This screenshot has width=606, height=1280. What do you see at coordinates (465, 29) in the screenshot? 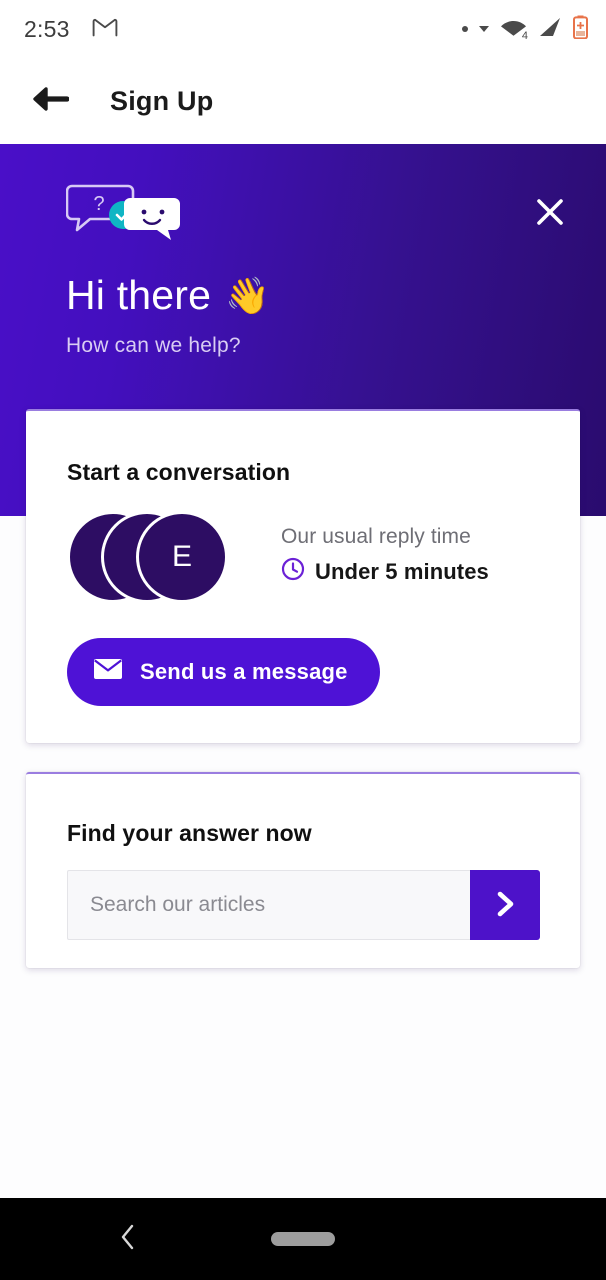
I see `dot-indicator-icon` at bounding box center [465, 29].